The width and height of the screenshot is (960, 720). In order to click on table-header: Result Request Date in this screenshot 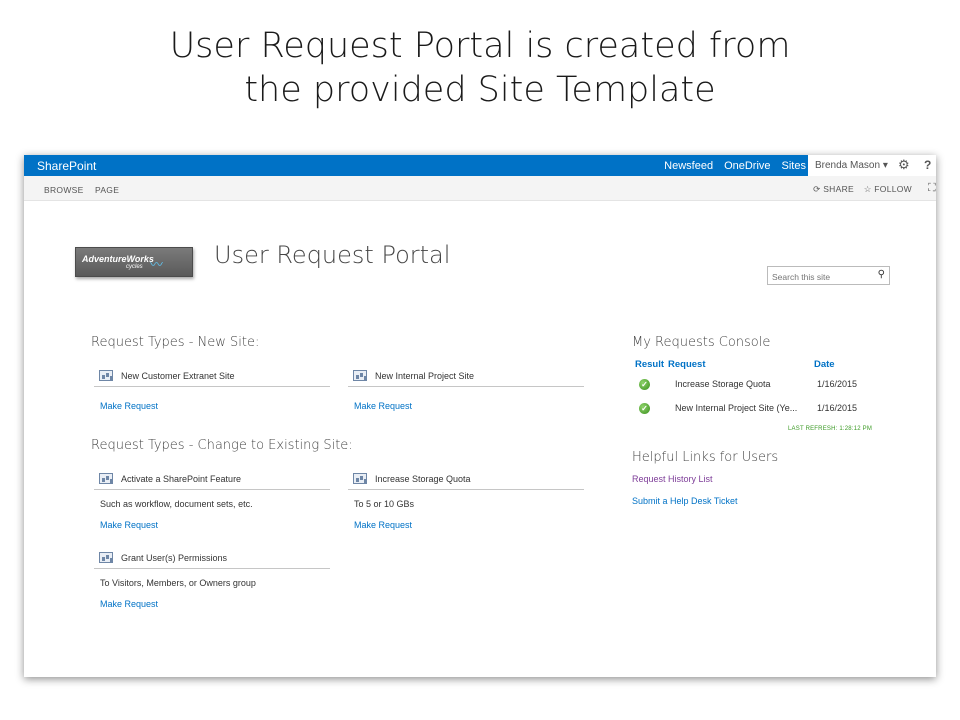, I will do `click(757, 366)`.